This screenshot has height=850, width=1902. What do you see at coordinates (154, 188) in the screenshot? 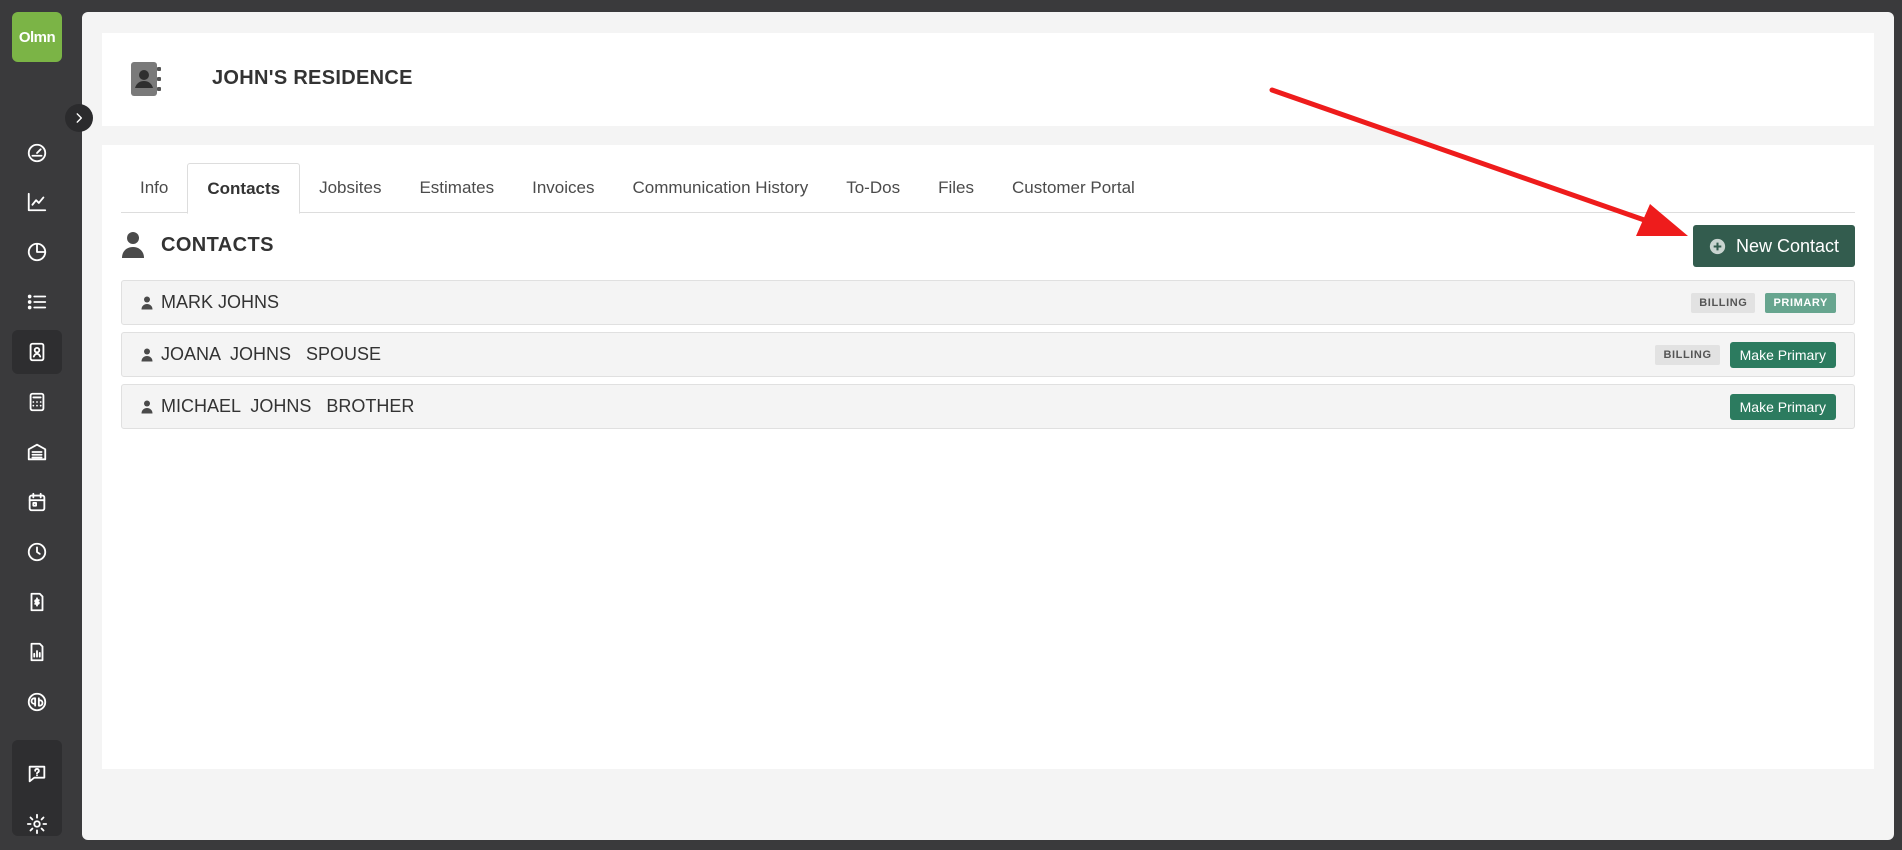
I see `tab-info: Info` at bounding box center [154, 188].